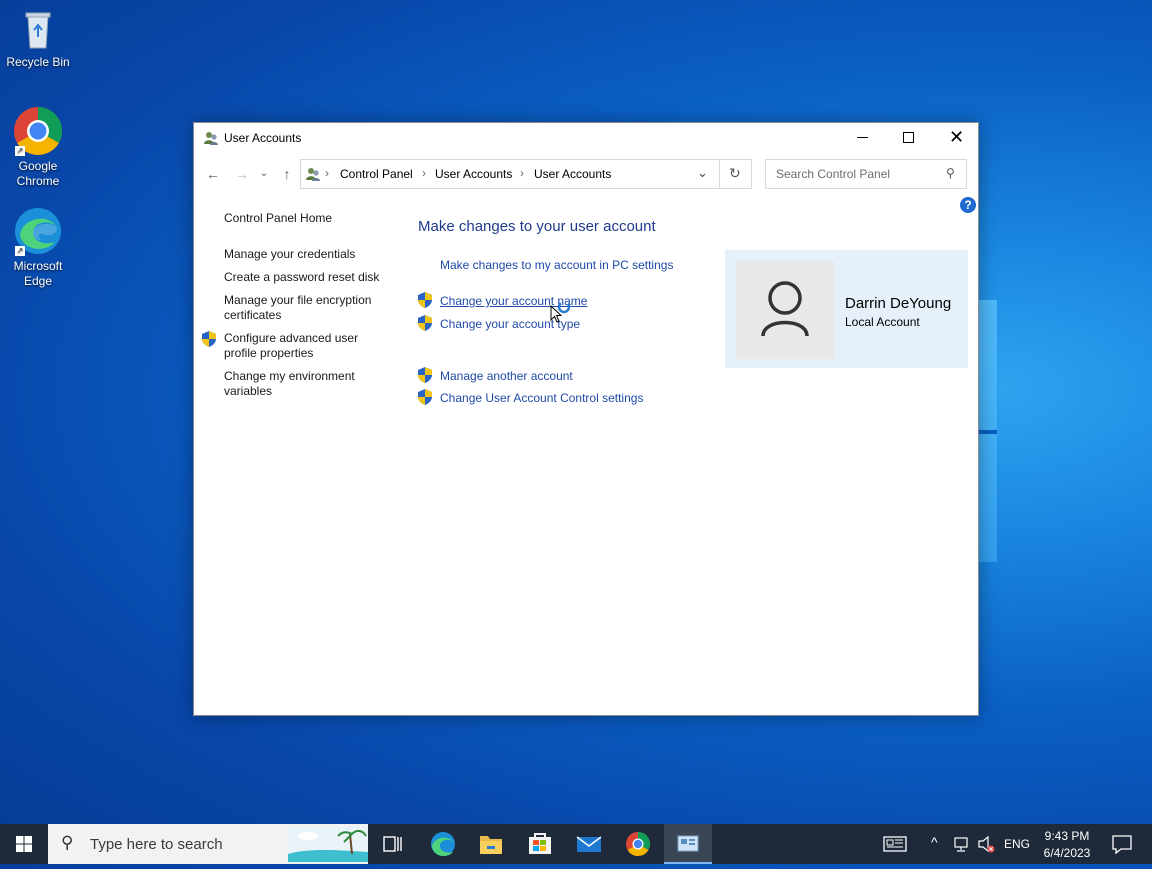 Image resolution: width=1152 pixels, height=869 pixels. I want to click on forward-button: →, so click(242, 174).